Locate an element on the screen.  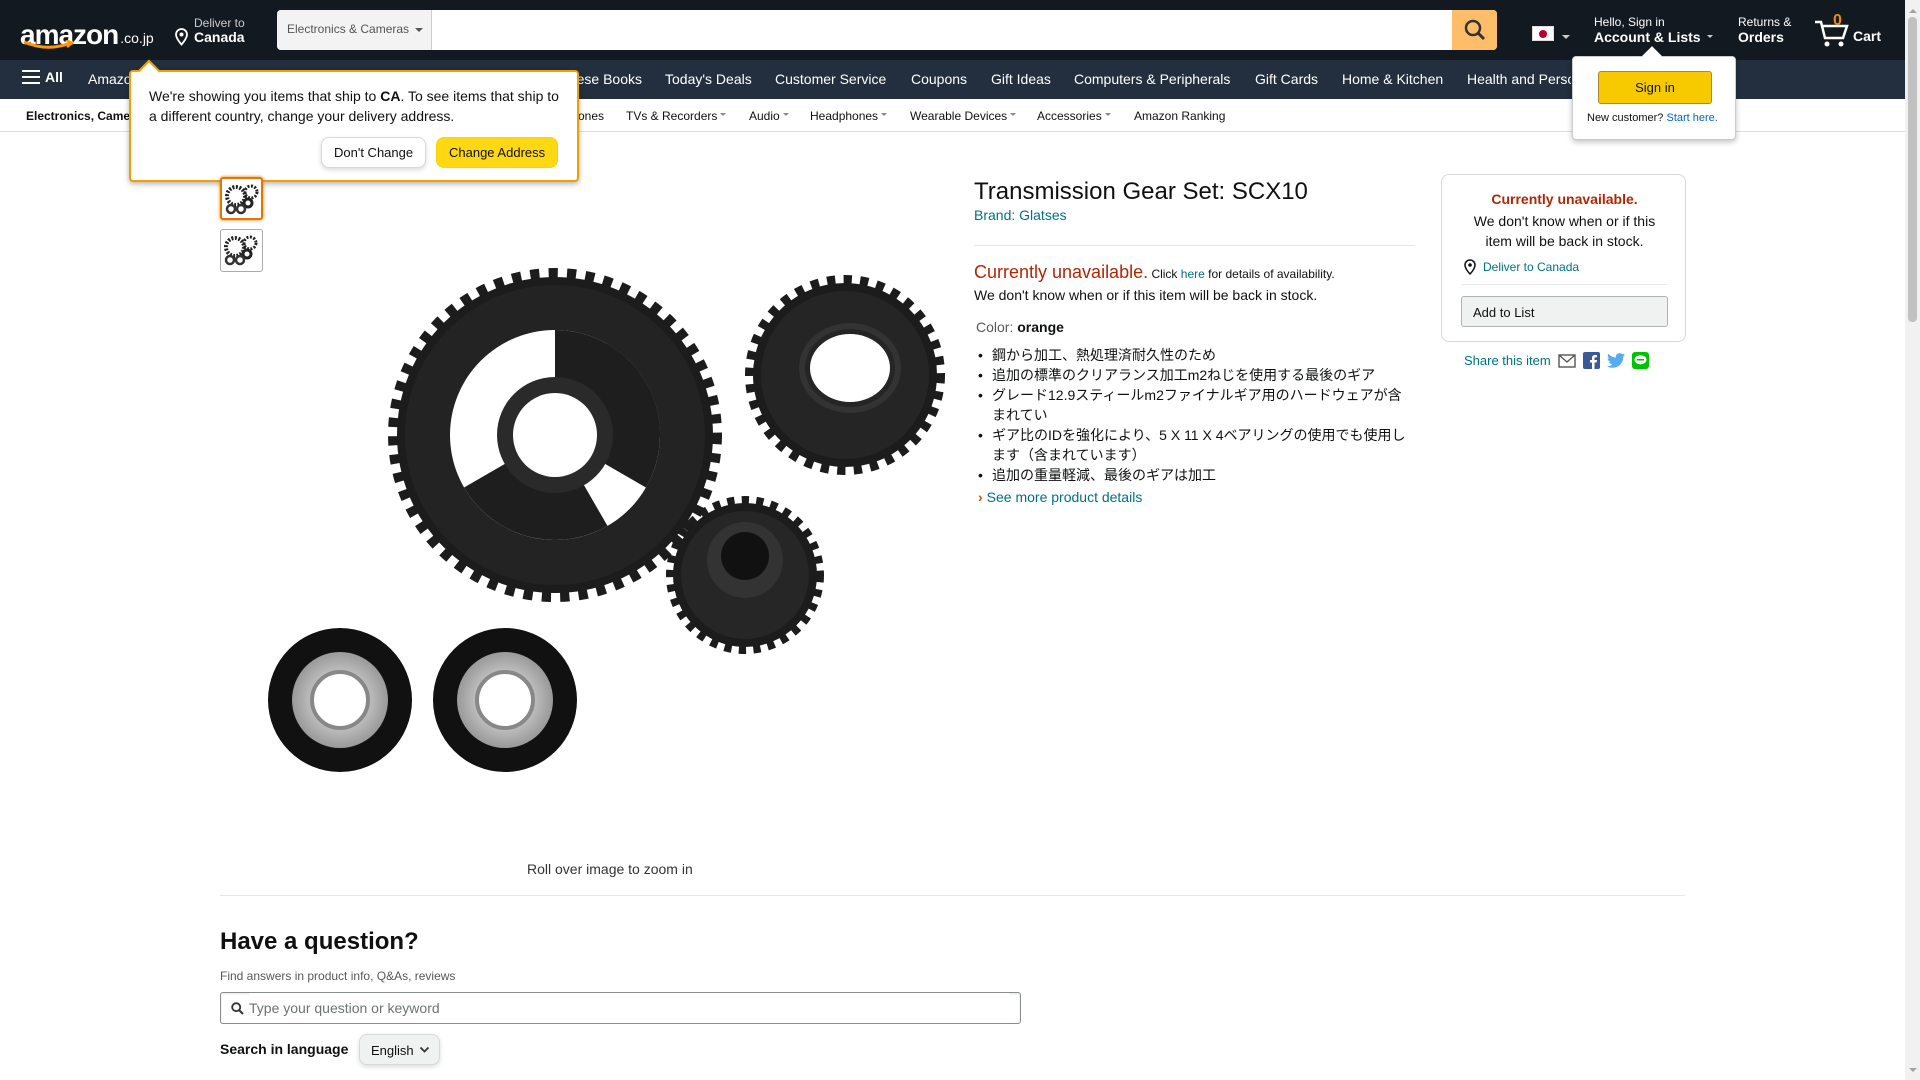
nav-item-health: Health and Personal Care is located at coordinates (1519, 79).